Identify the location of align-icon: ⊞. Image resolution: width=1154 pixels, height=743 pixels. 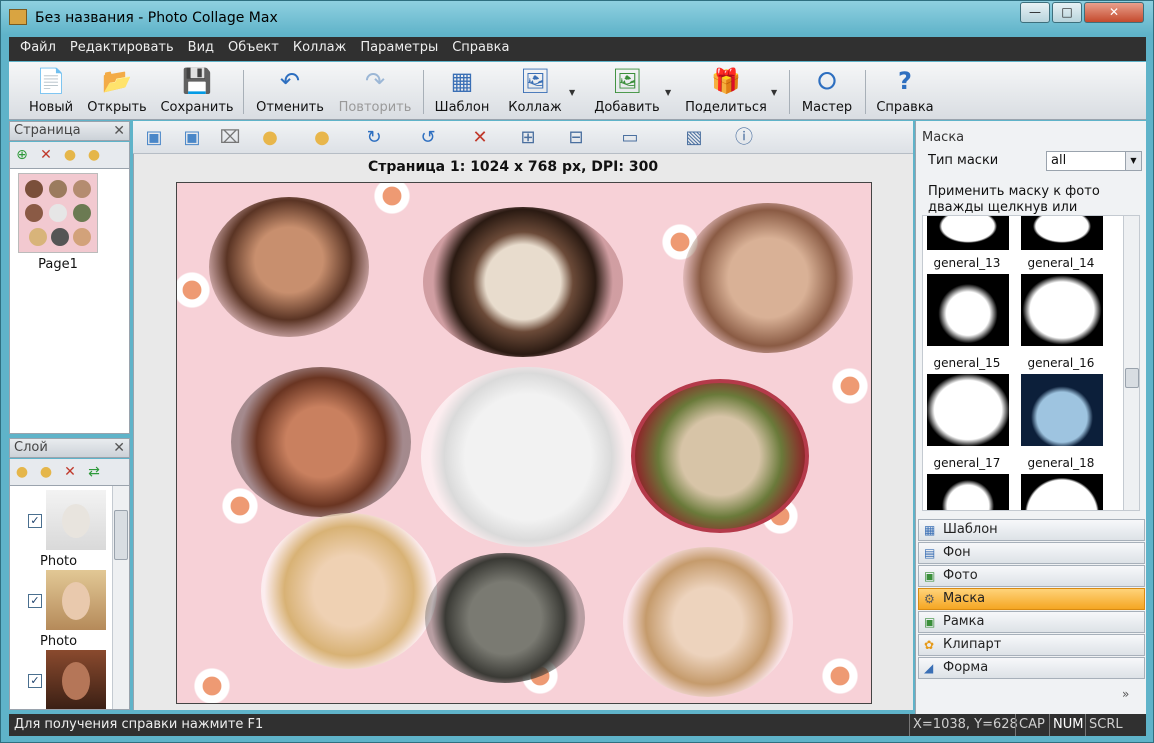
(528, 138).